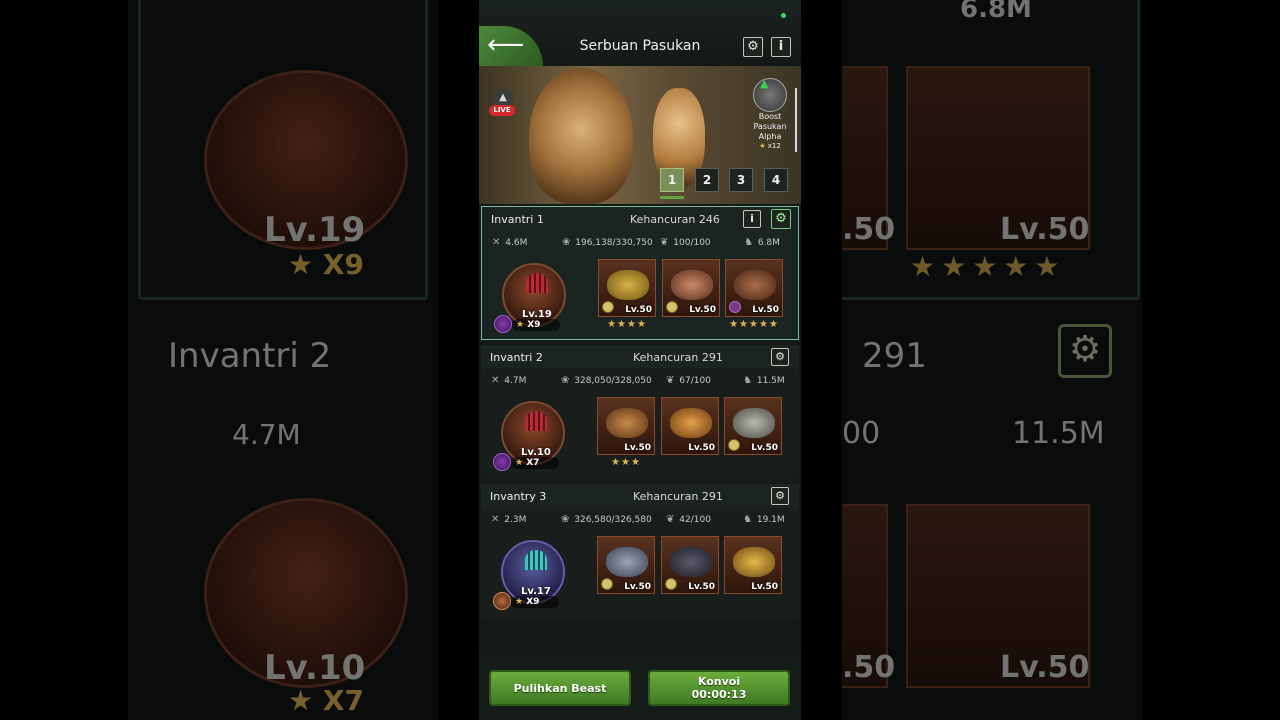 Image resolution: width=1280 pixels, height=720 pixels. Describe the element at coordinates (678, 357) in the screenshot. I see `squad-destruction: Kehancuran 291` at that location.